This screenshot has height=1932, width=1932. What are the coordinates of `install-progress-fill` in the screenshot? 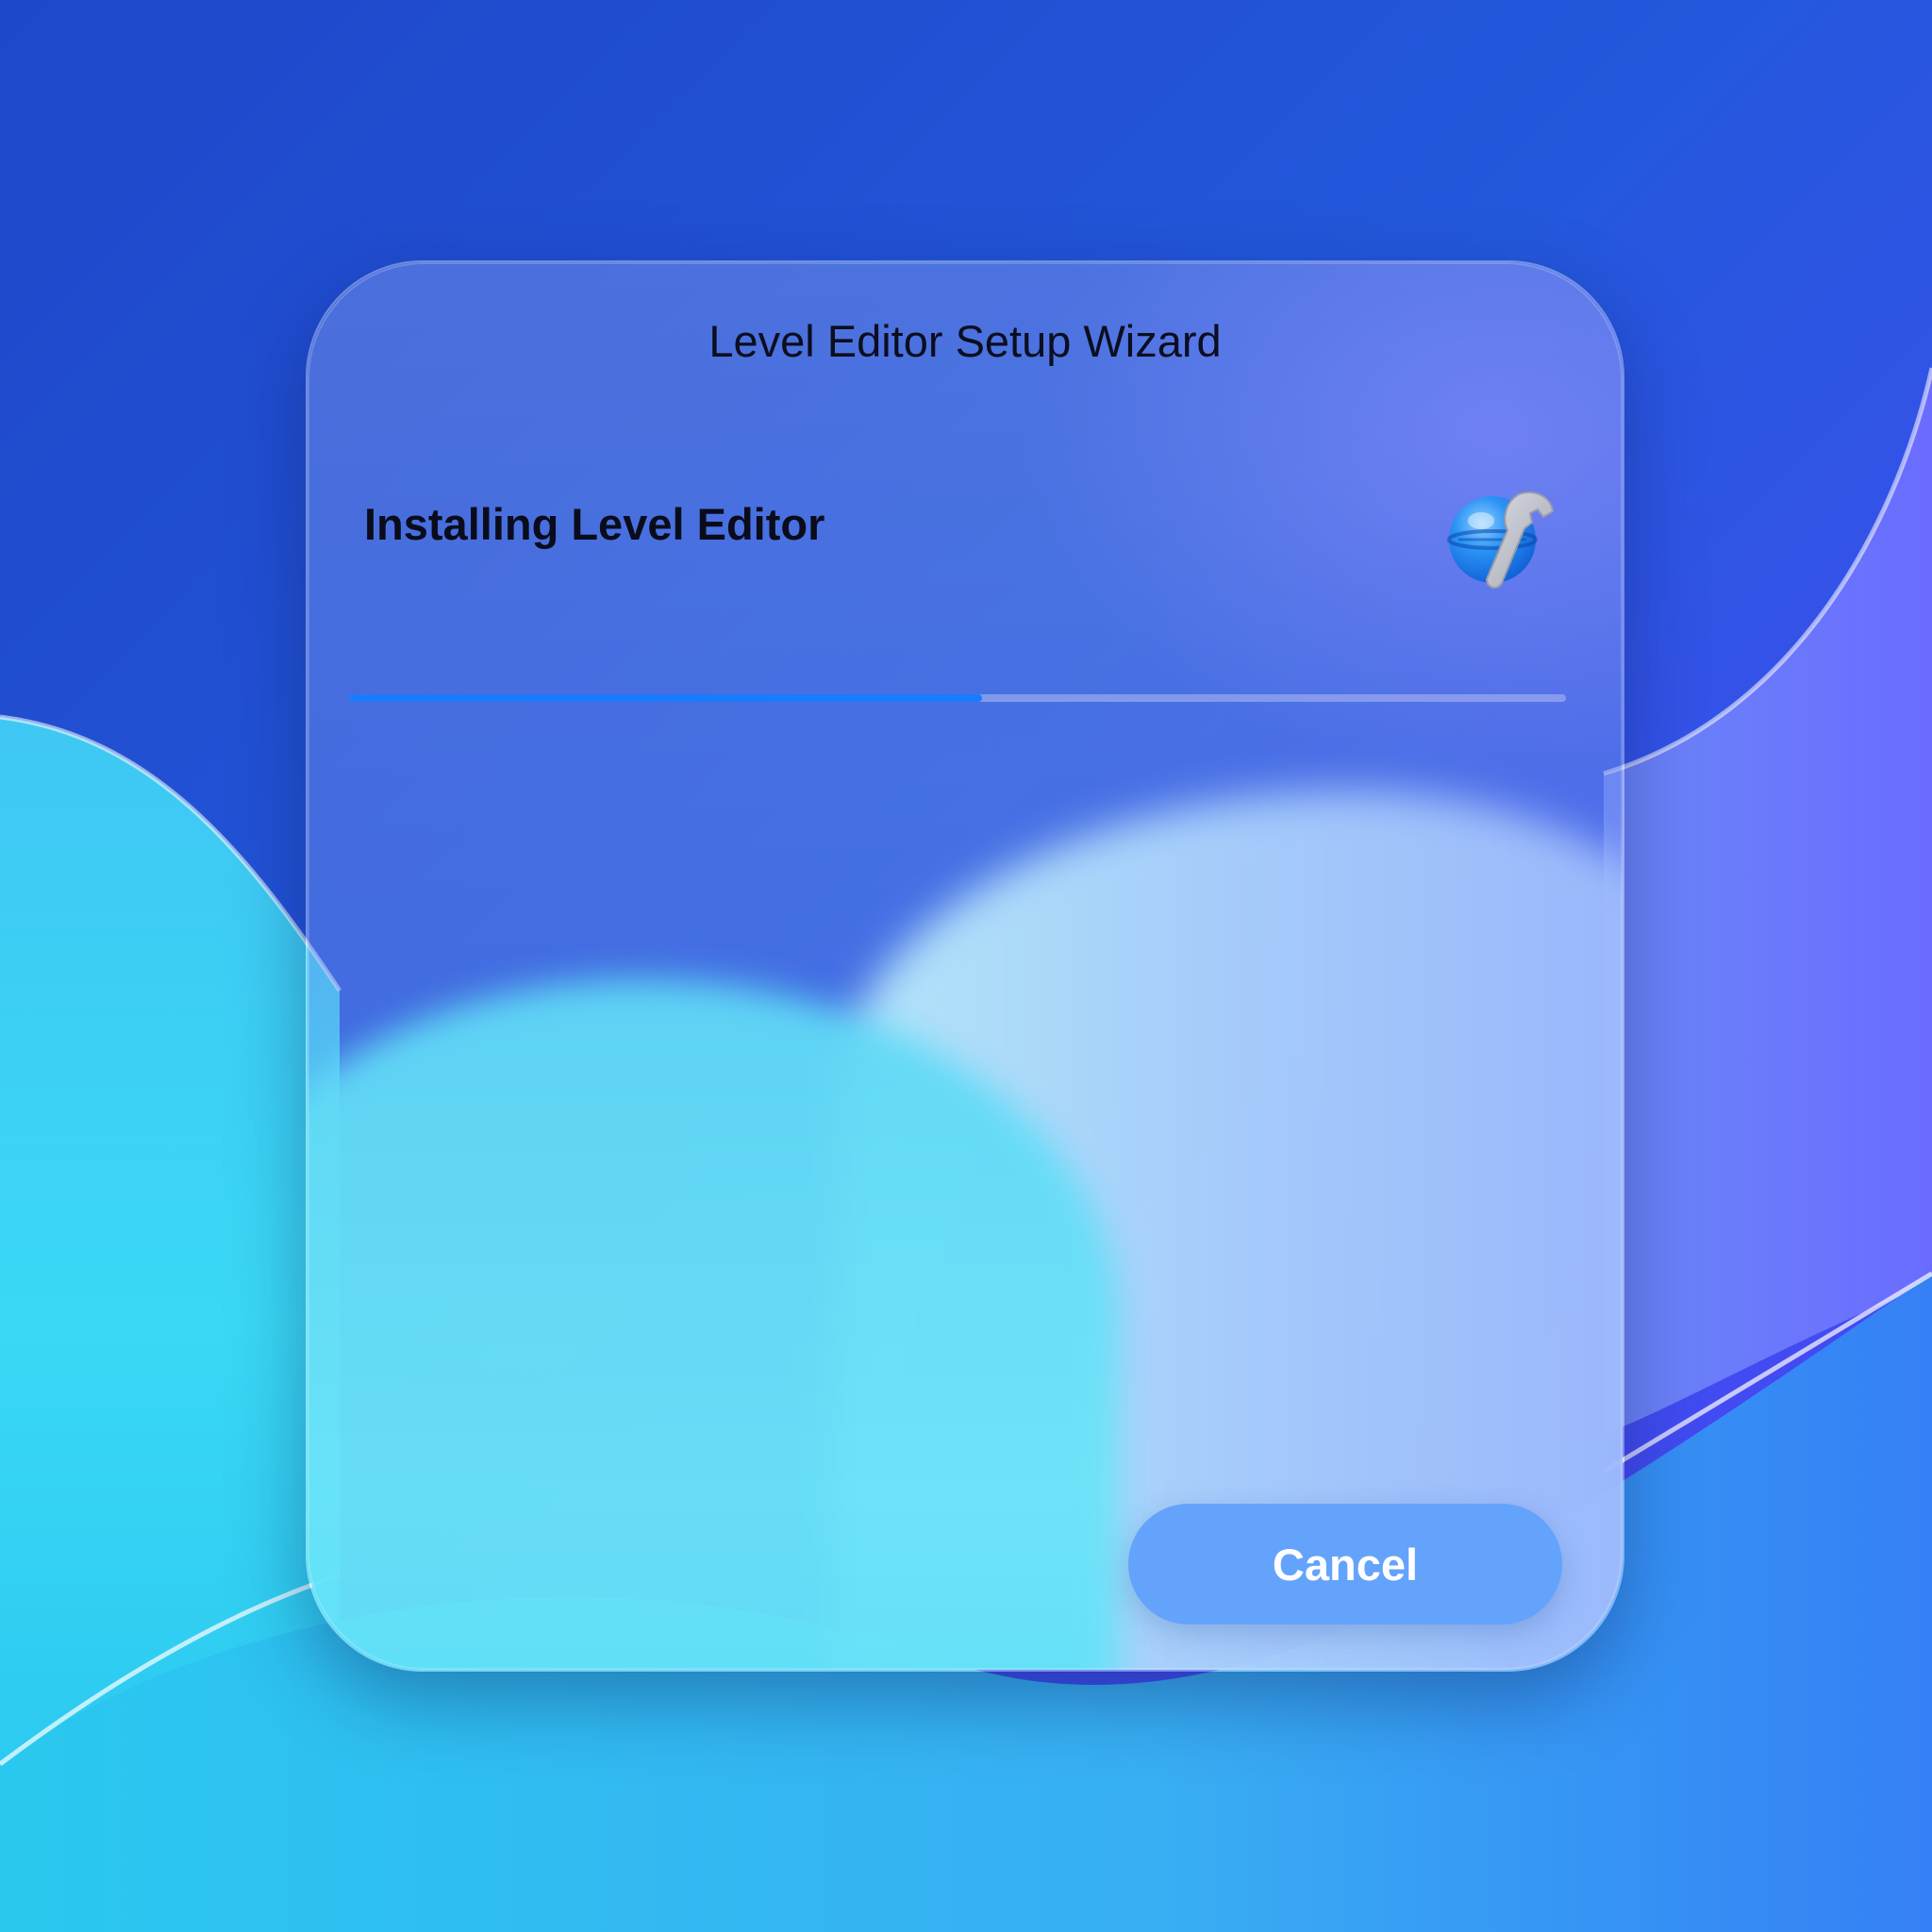 It's located at (665, 698).